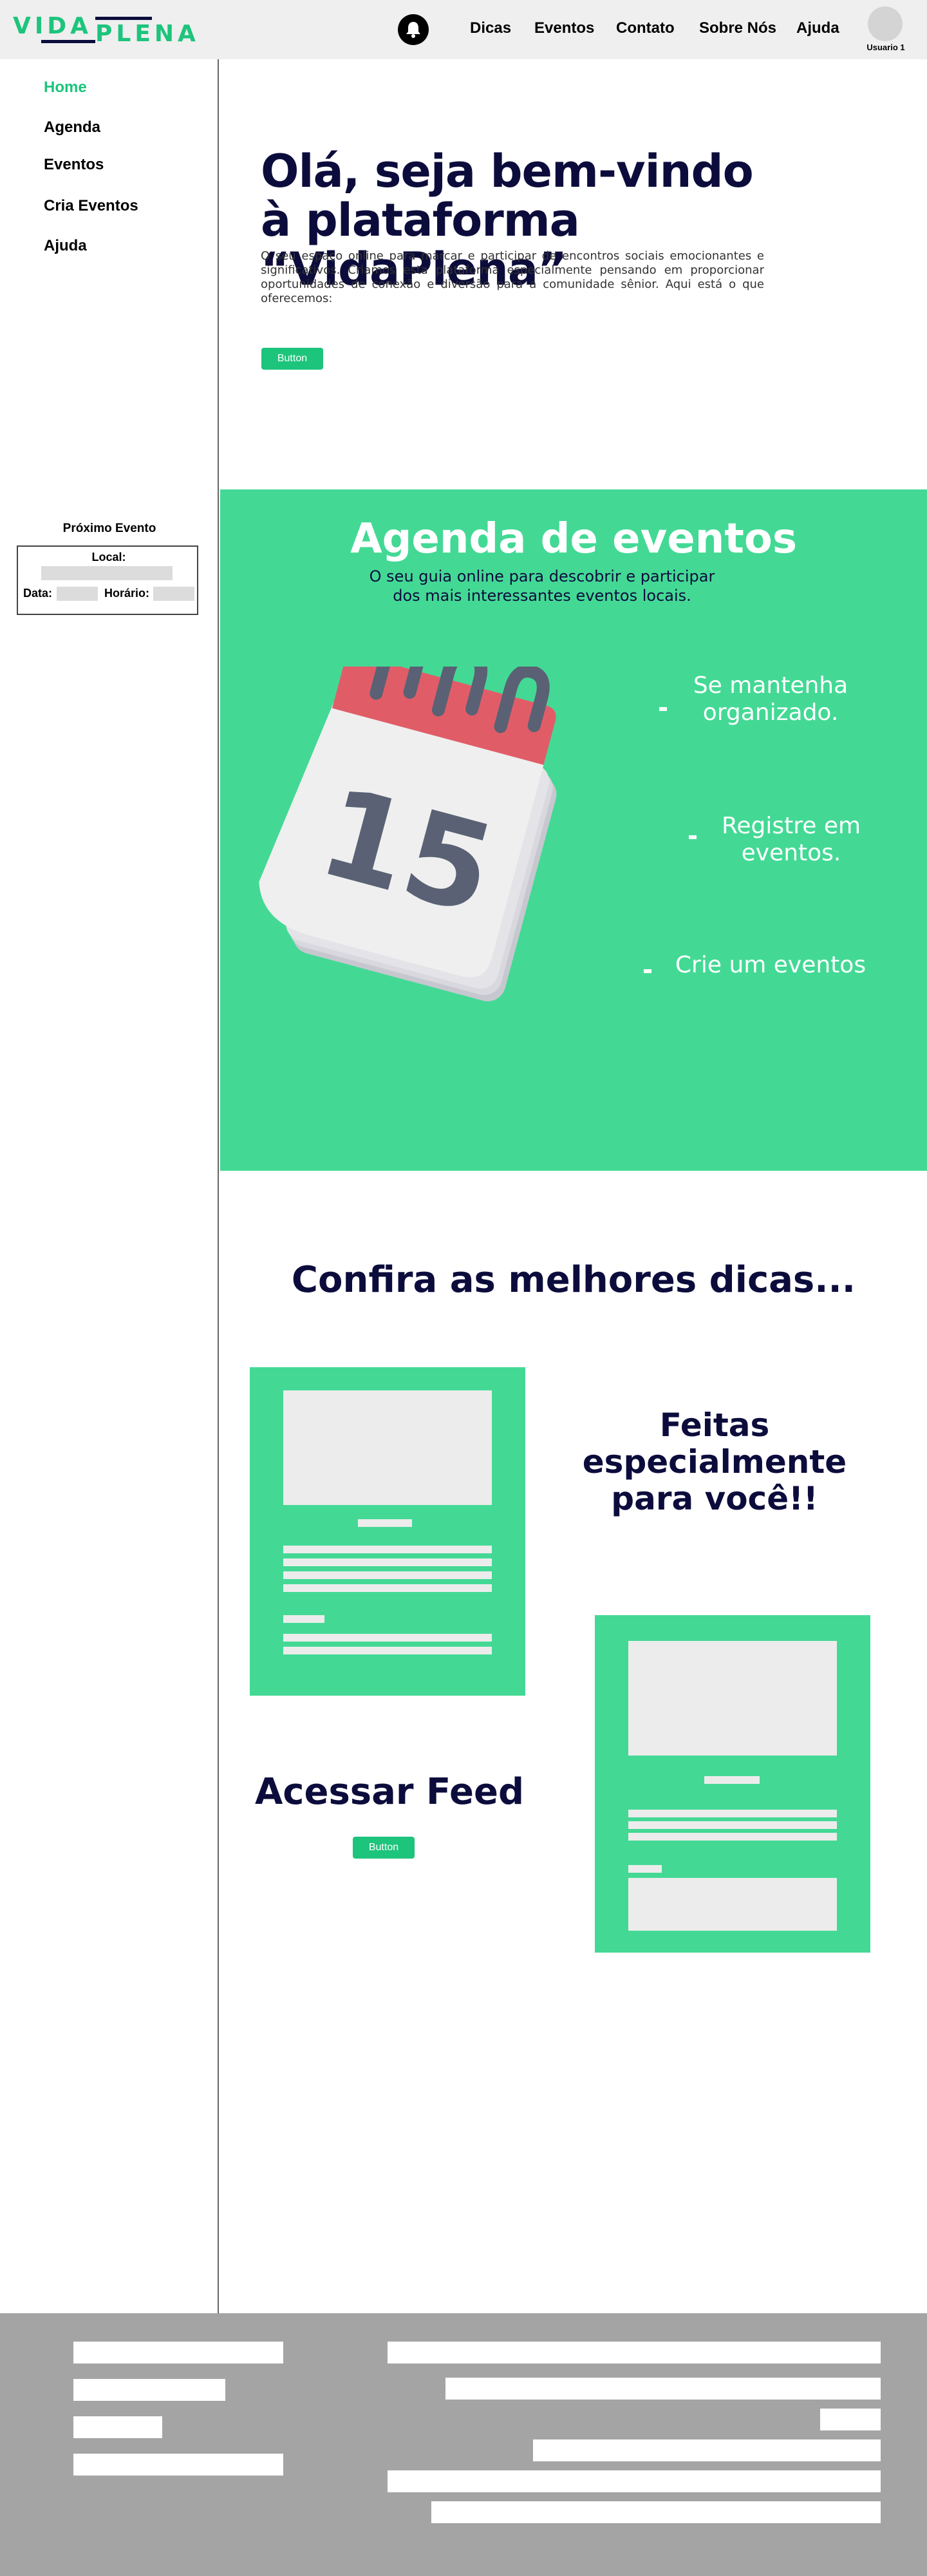 The width and height of the screenshot is (927, 2576). I want to click on logo-underline, so click(68, 42).